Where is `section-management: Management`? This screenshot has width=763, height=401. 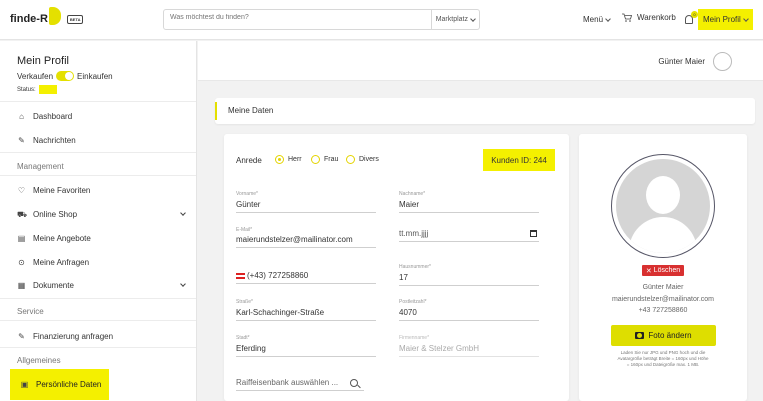
section-management: Management is located at coordinates (40, 166).